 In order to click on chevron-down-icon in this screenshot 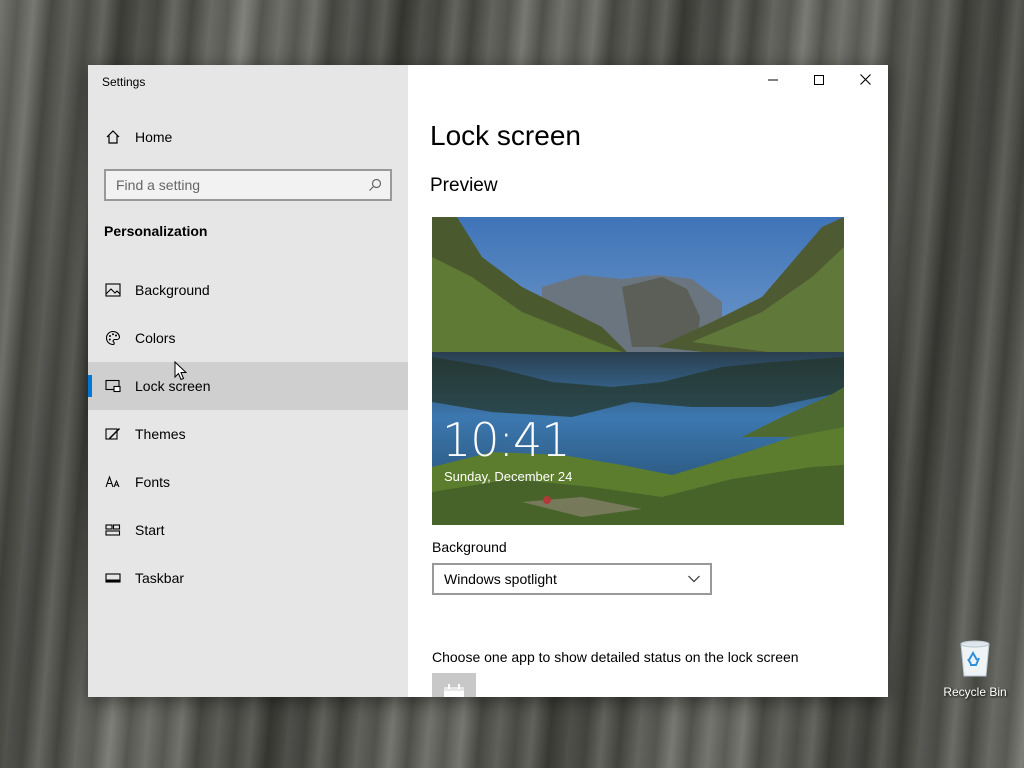, I will do `click(694, 579)`.